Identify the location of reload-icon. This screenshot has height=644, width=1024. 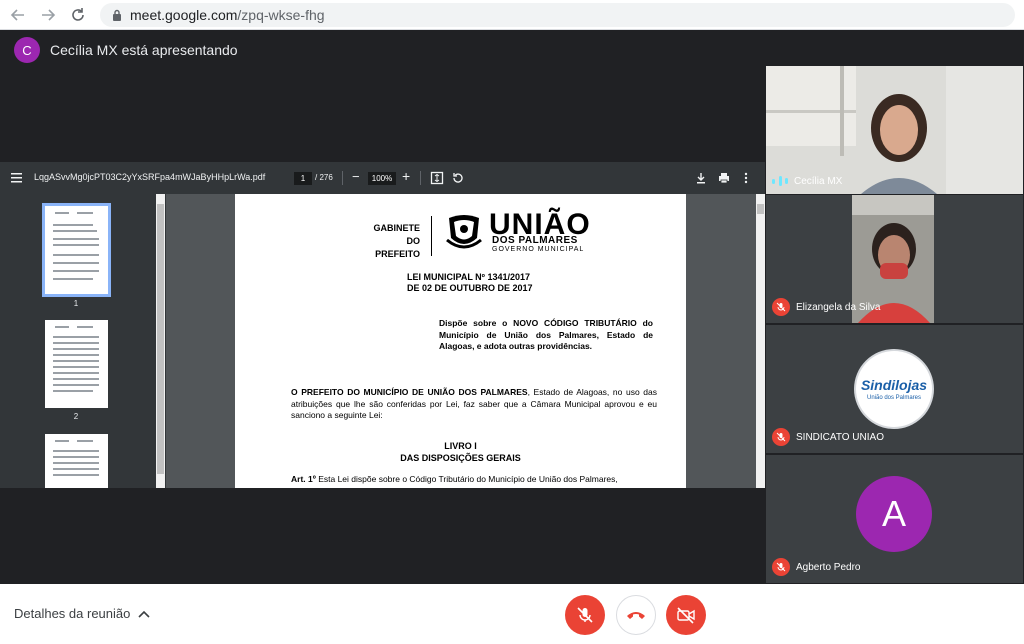
(78, 14).